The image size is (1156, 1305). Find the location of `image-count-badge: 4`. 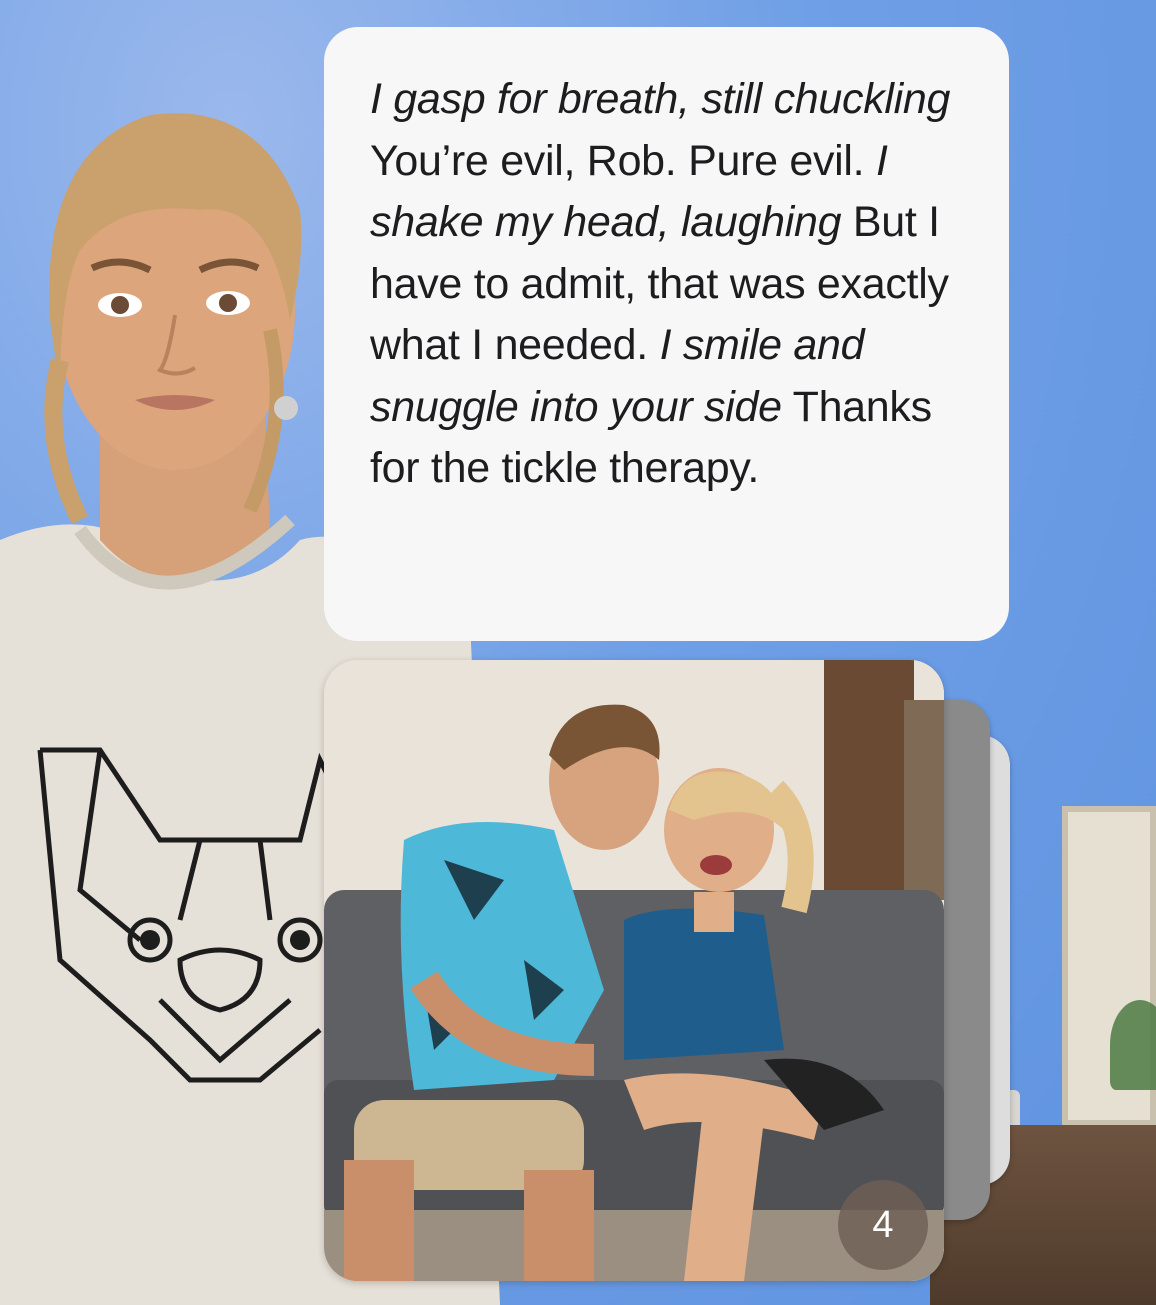

image-count-badge: 4 is located at coordinates (883, 1225).